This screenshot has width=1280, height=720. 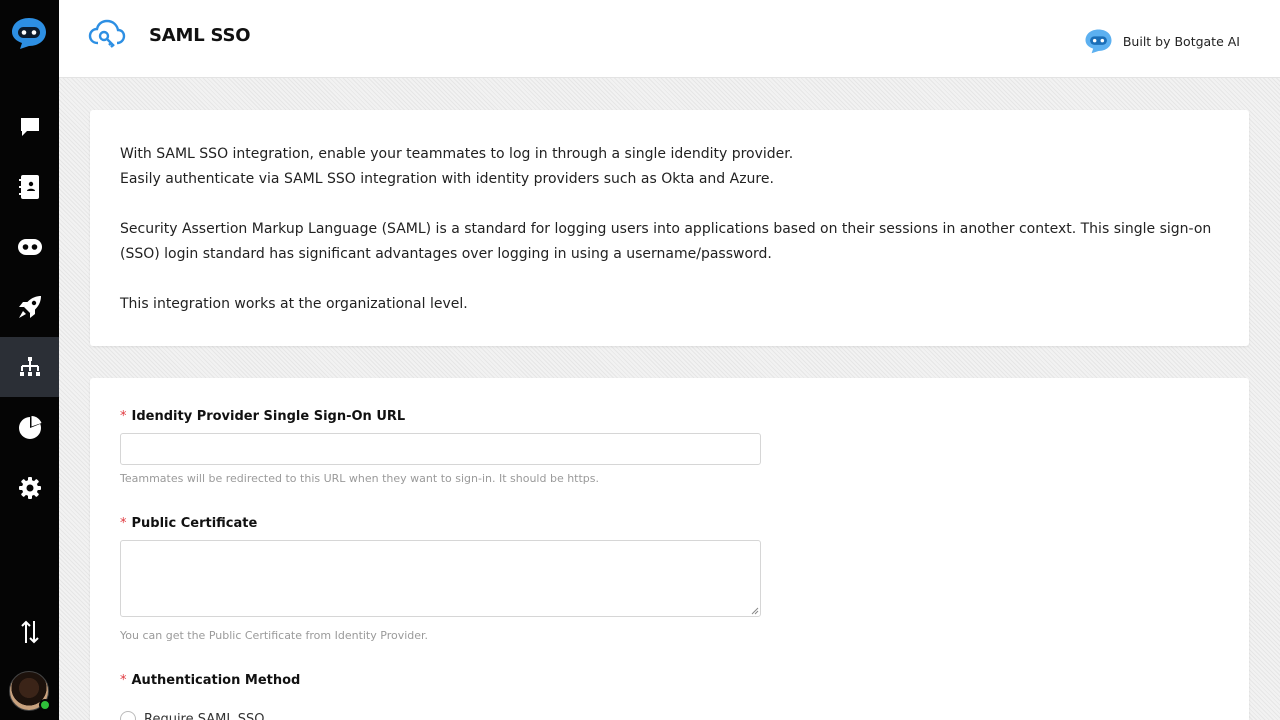 I want to click on sso-url-label: * Idendity Provider Single Sign-On URL, so click(x=263, y=416).